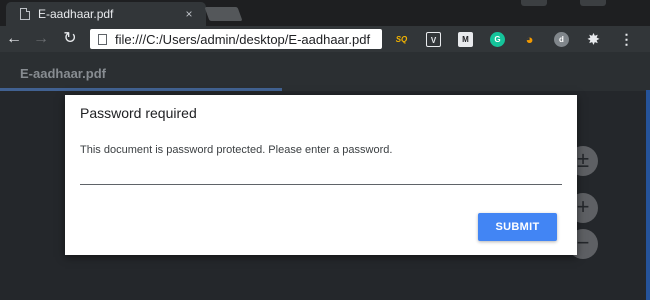 The image size is (650, 300). What do you see at coordinates (223, 14) in the screenshot?
I see `new-tab-button` at bounding box center [223, 14].